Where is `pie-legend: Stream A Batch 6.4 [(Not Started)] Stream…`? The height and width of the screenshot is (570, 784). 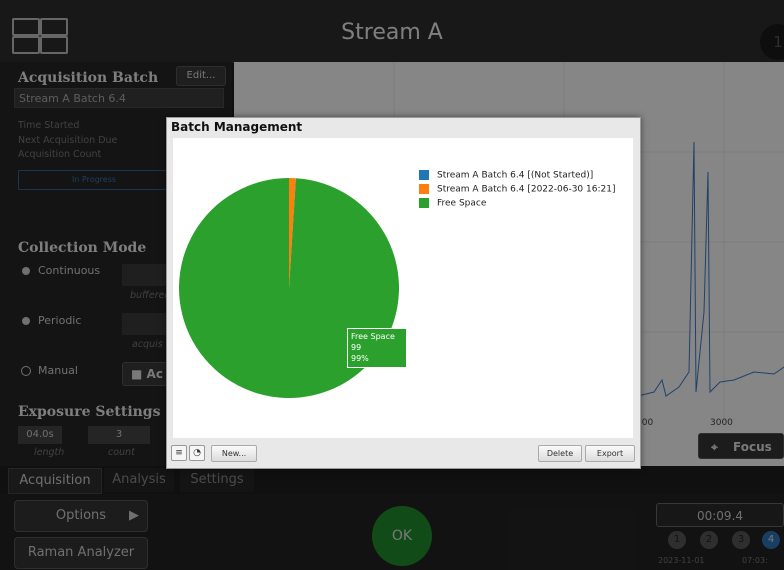
pie-legend: Stream A Batch 6.4 [(Not Started)] Stream… is located at coordinates (524, 200).